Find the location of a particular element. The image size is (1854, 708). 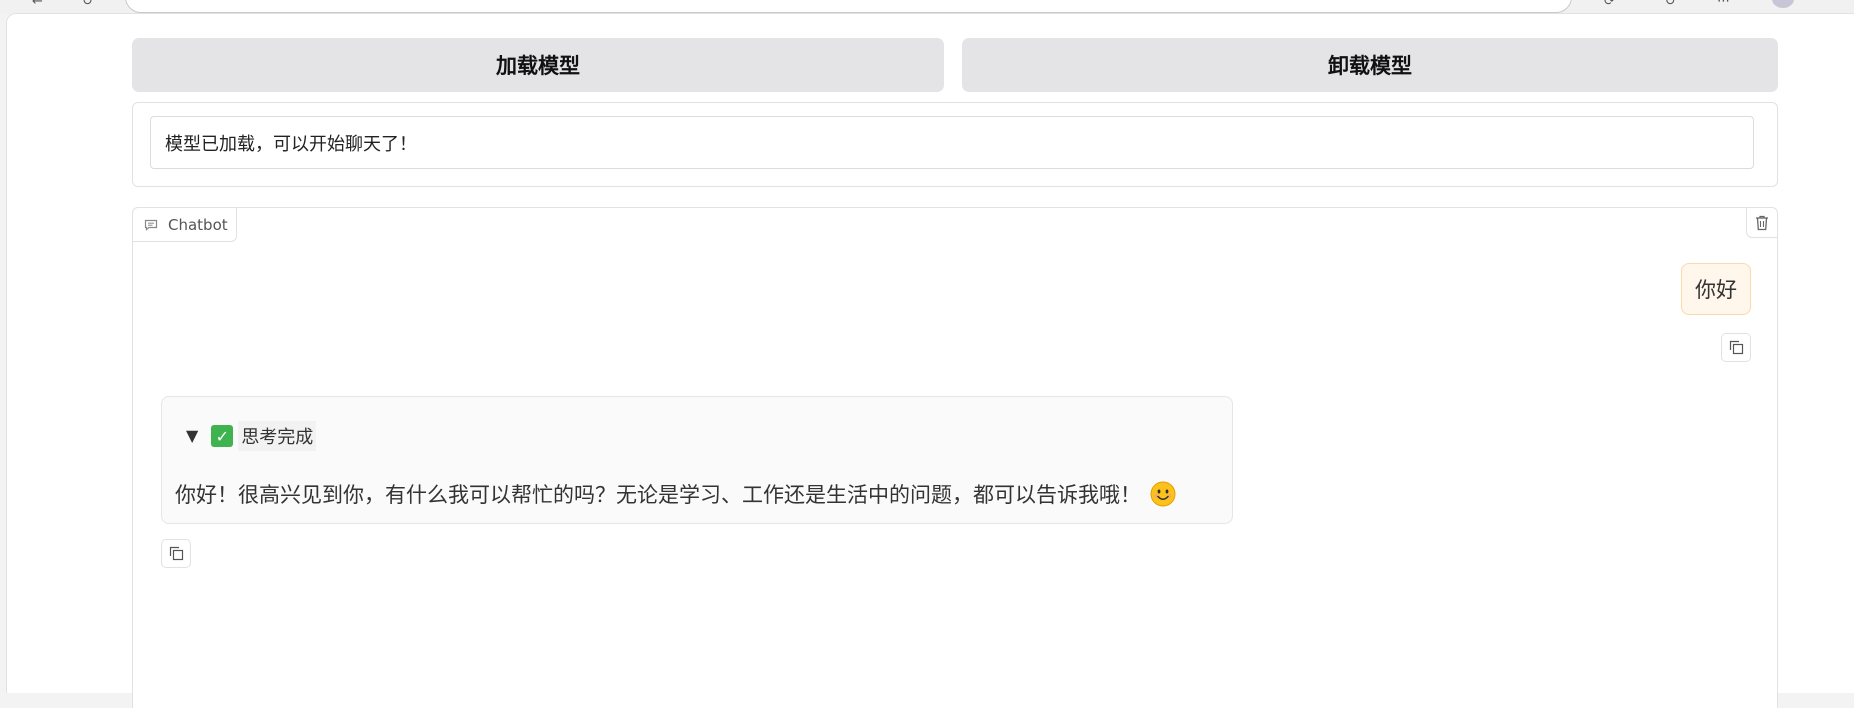

load-model-button: 加载模型 is located at coordinates (538, 65).